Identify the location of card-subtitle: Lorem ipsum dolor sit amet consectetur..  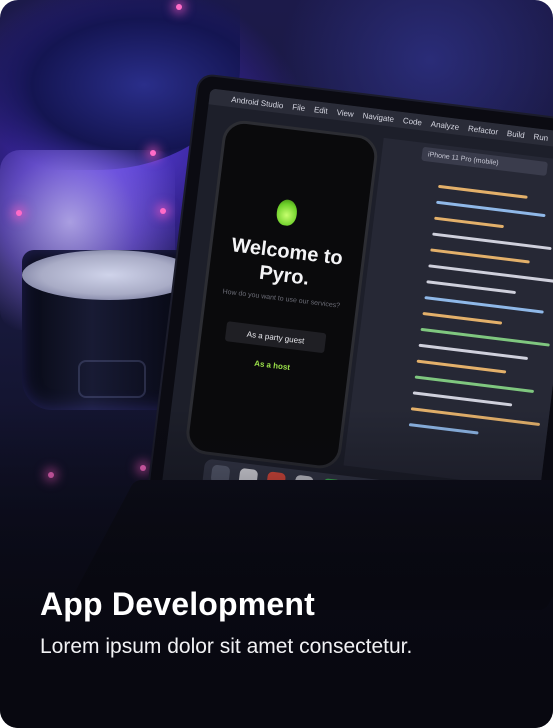
(226, 646).